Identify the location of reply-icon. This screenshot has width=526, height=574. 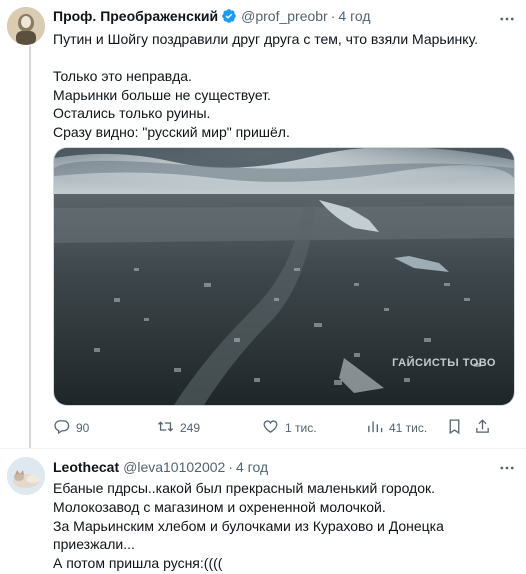
(64, 428).